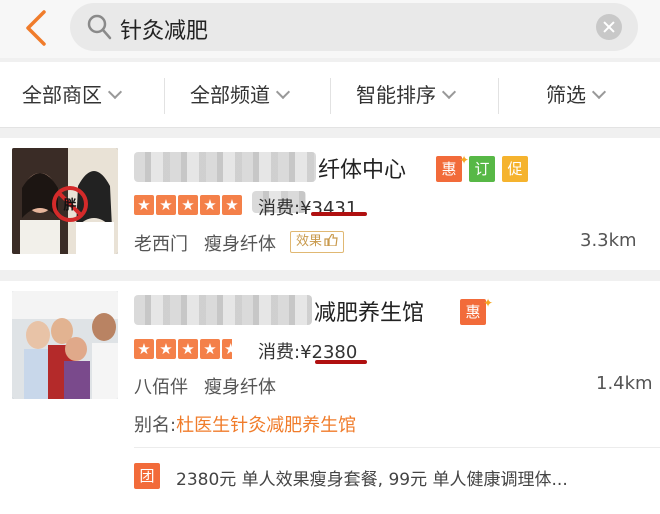  What do you see at coordinates (309, 241) in the screenshot?
I see `tag-label: 效果` at bounding box center [309, 241].